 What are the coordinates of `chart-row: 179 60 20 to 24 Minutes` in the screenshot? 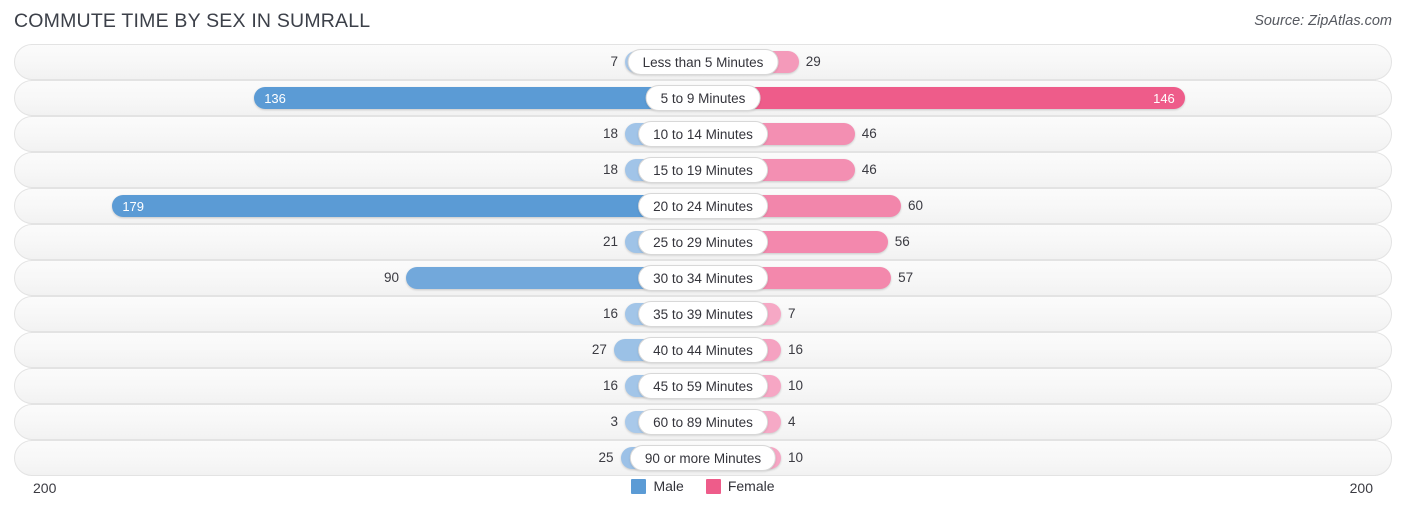 It's located at (703, 206).